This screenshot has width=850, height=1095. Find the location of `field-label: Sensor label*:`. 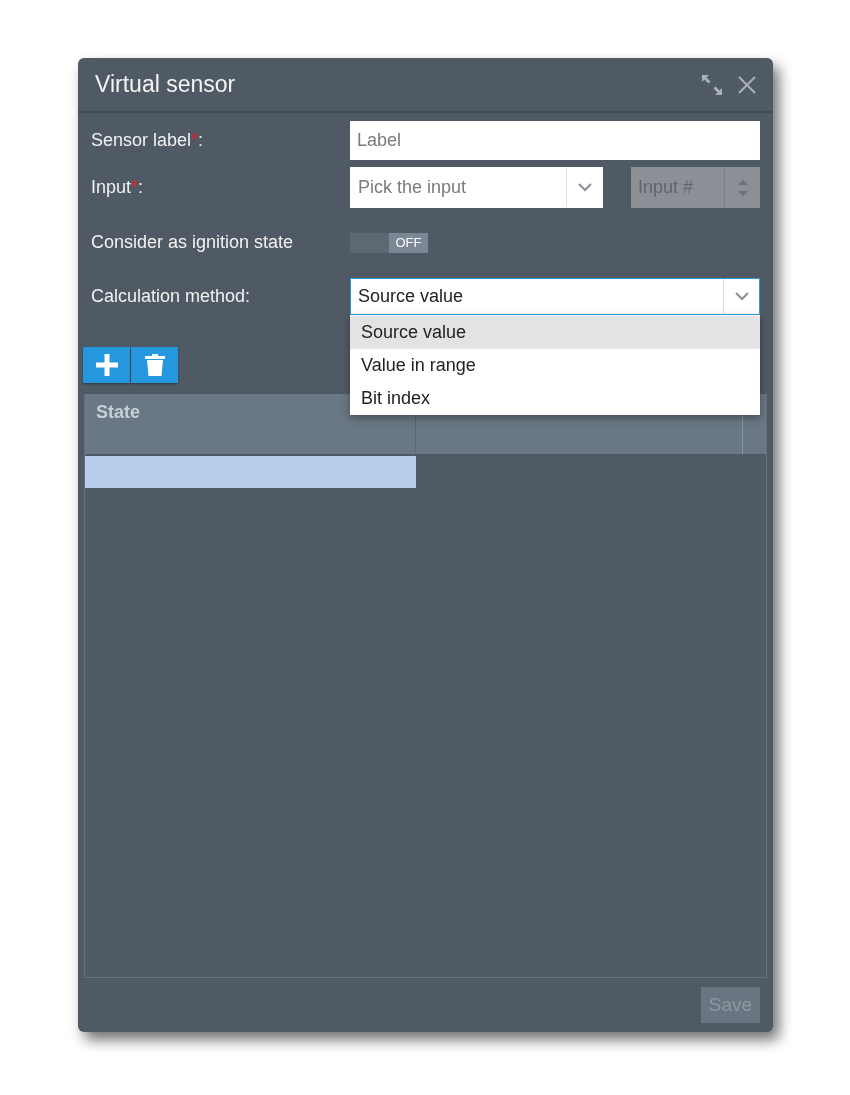

field-label: Sensor label*: is located at coordinates (148, 140).